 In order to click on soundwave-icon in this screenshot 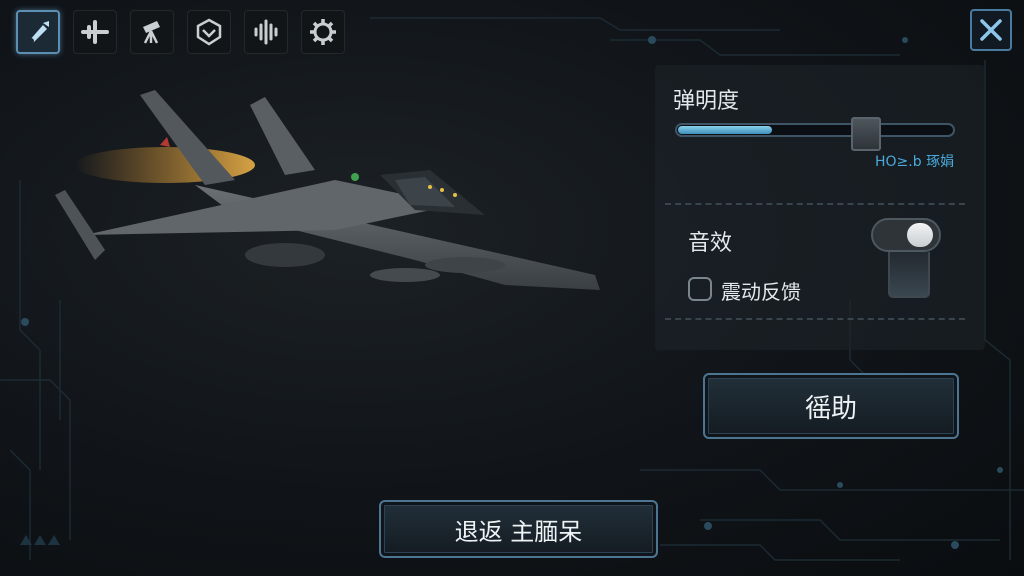, I will do `click(266, 32)`.